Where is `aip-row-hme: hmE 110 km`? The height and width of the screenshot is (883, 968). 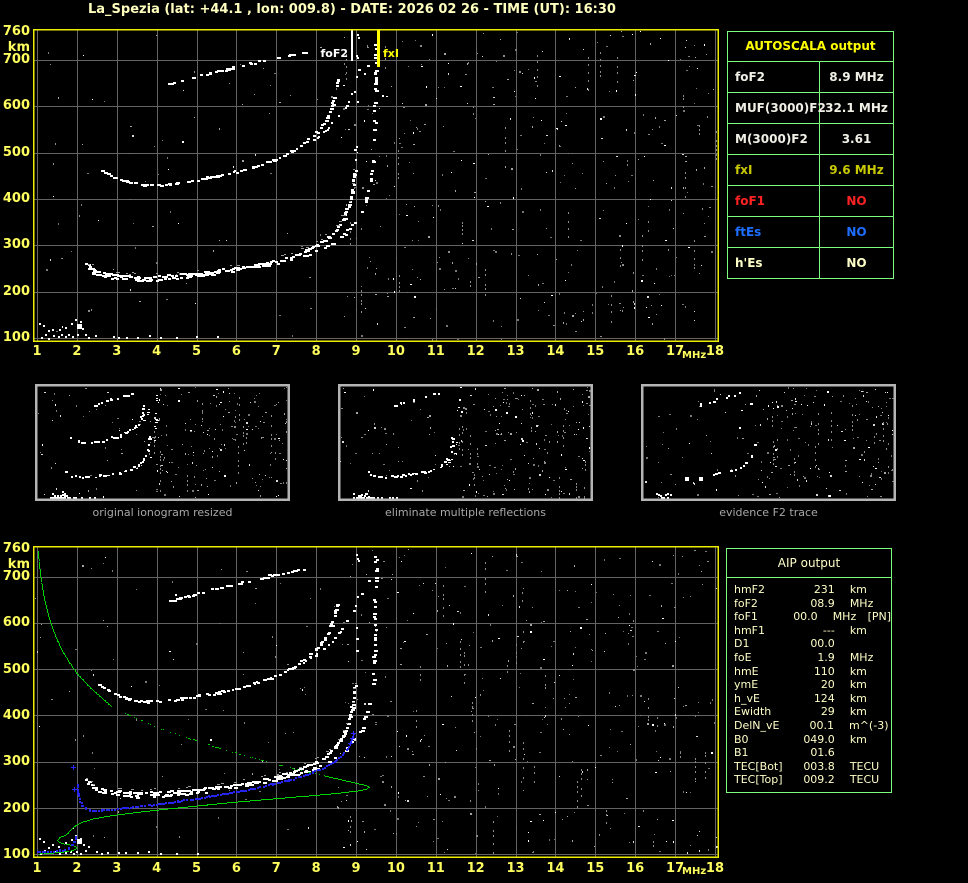 aip-row-hme: hmE 110 km is located at coordinates (812, 672).